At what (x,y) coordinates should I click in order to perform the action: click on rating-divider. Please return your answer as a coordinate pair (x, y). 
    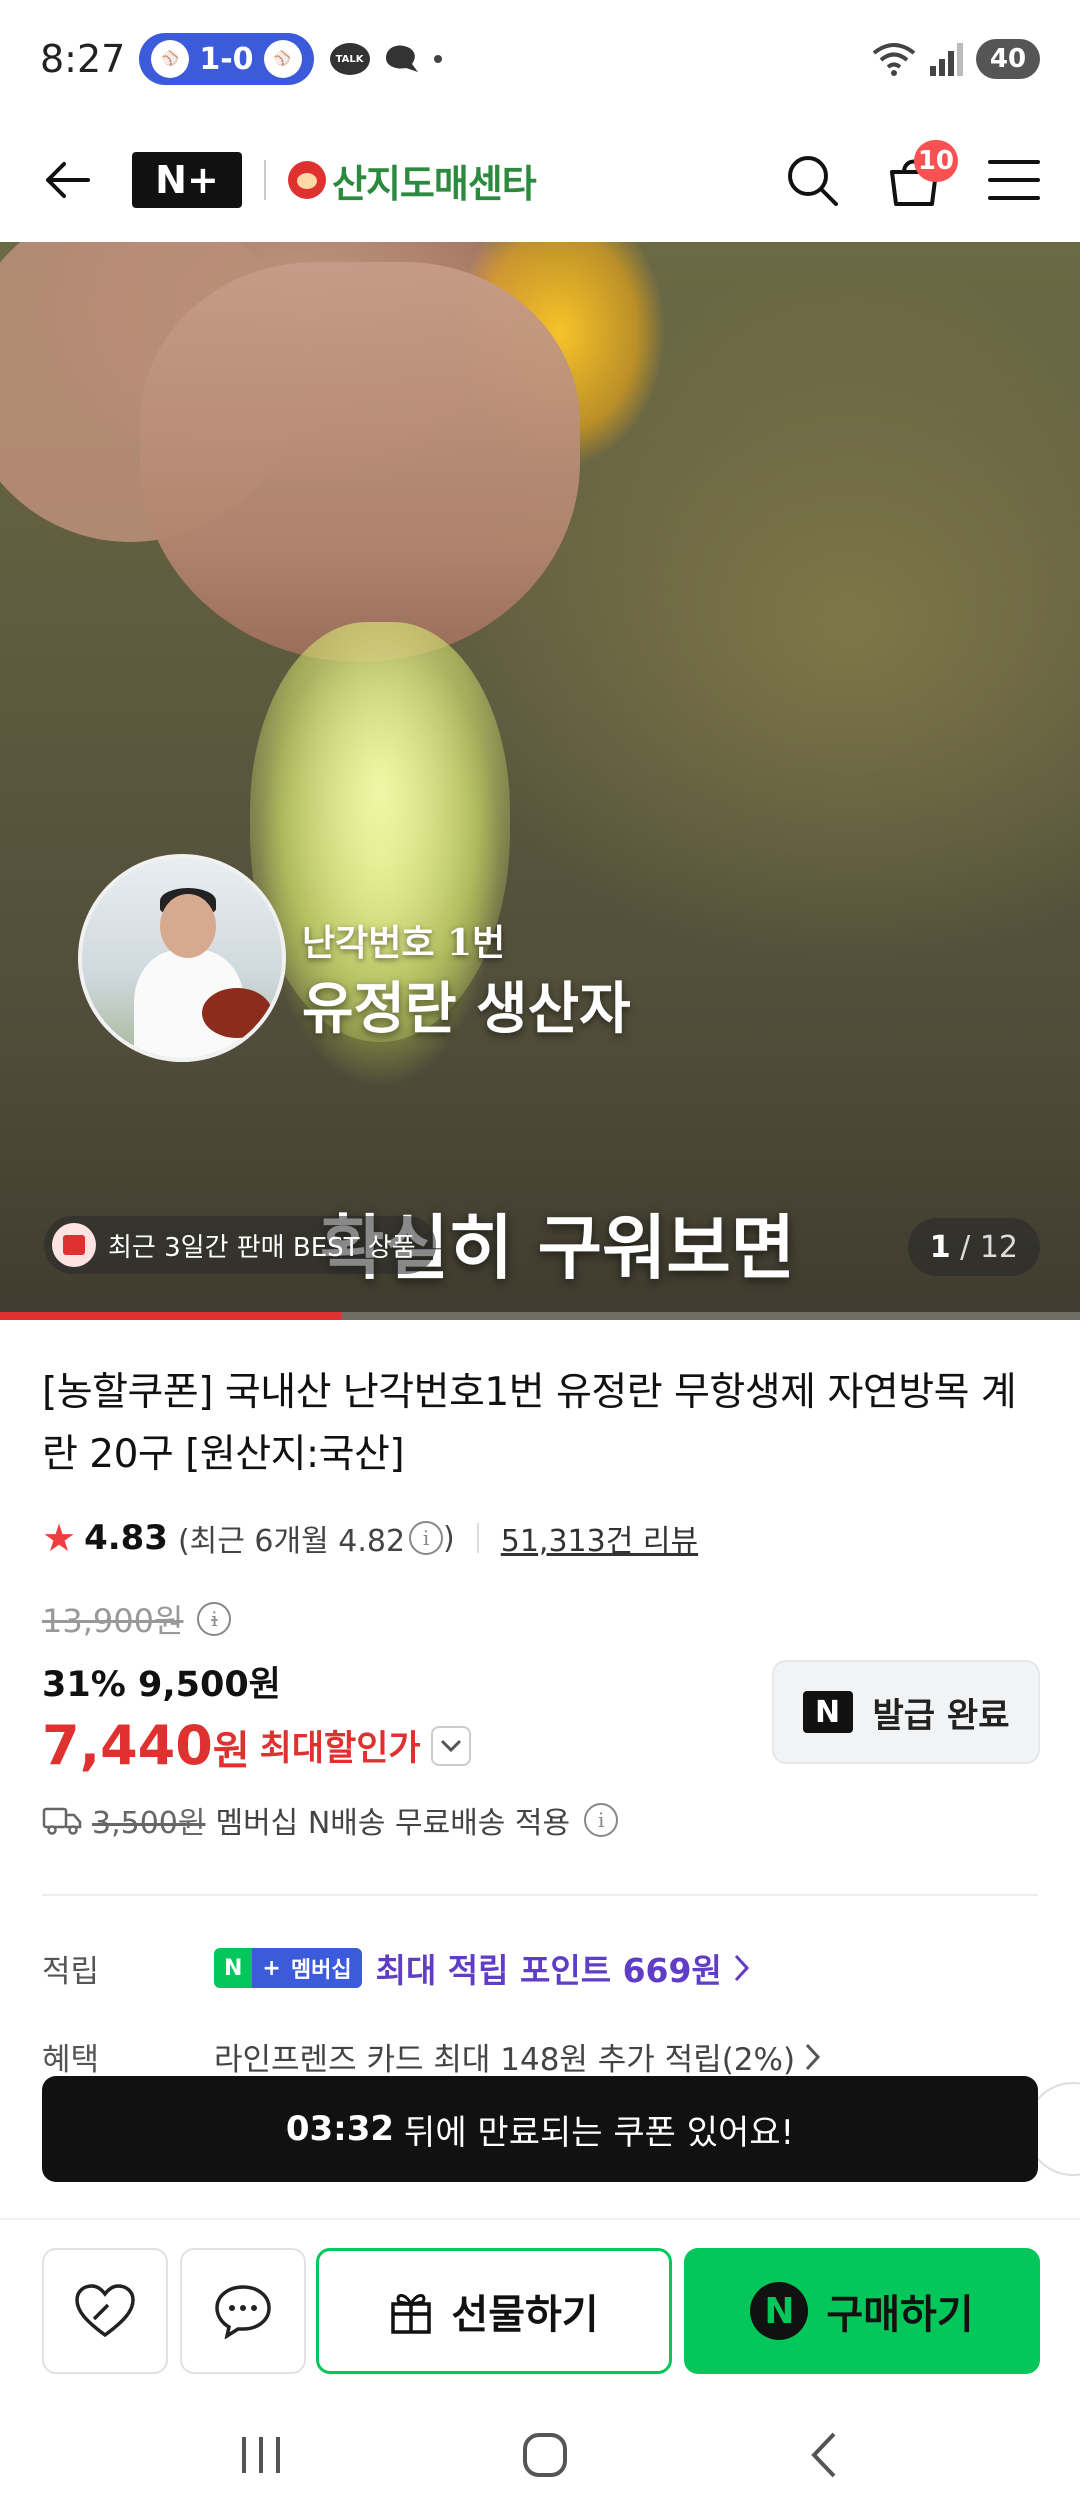
    Looking at the image, I should click on (477, 1538).